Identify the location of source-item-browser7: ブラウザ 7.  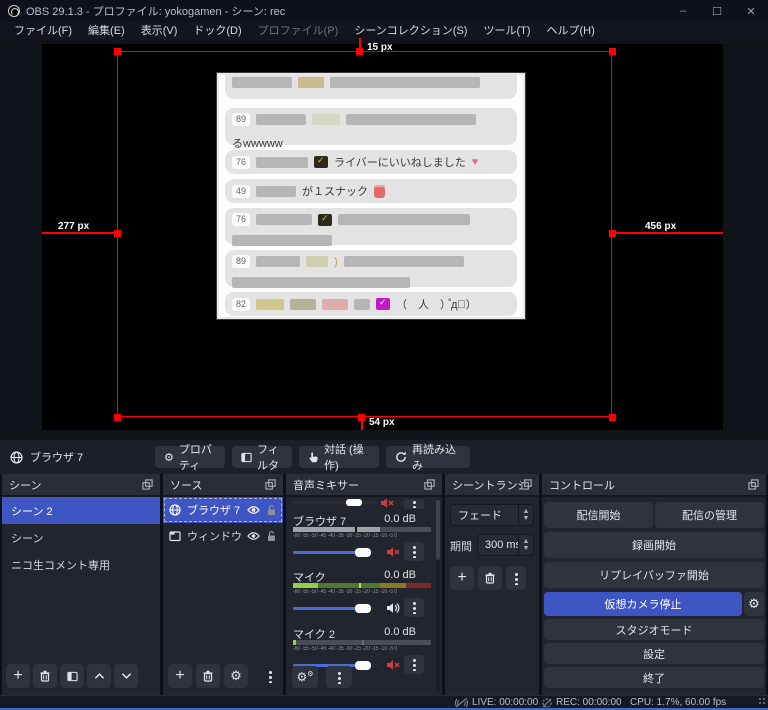
(223, 510).